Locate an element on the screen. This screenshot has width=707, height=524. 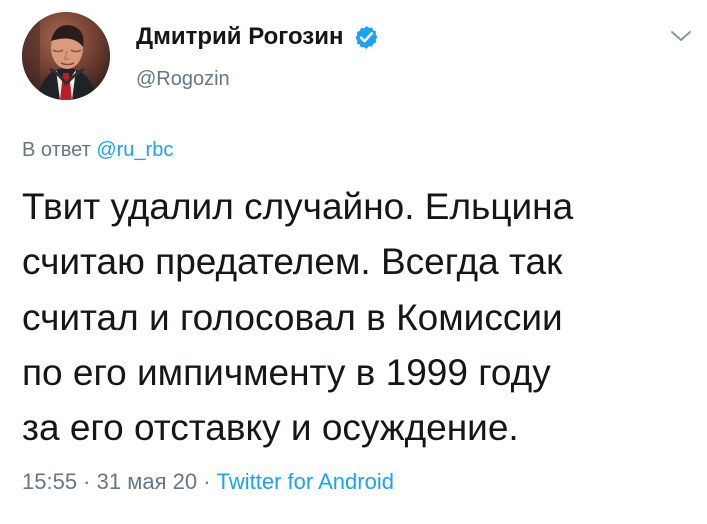
tweet-text-line: считаю предателем. Всегда так is located at coordinates (292, 262).